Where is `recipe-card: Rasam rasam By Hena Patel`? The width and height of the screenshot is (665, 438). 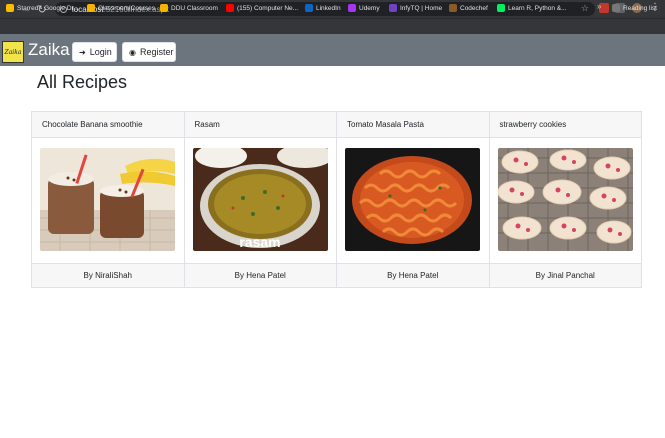
recipe-card: Rasam rasam By Hena Patel is located at coordinates (260, 199).